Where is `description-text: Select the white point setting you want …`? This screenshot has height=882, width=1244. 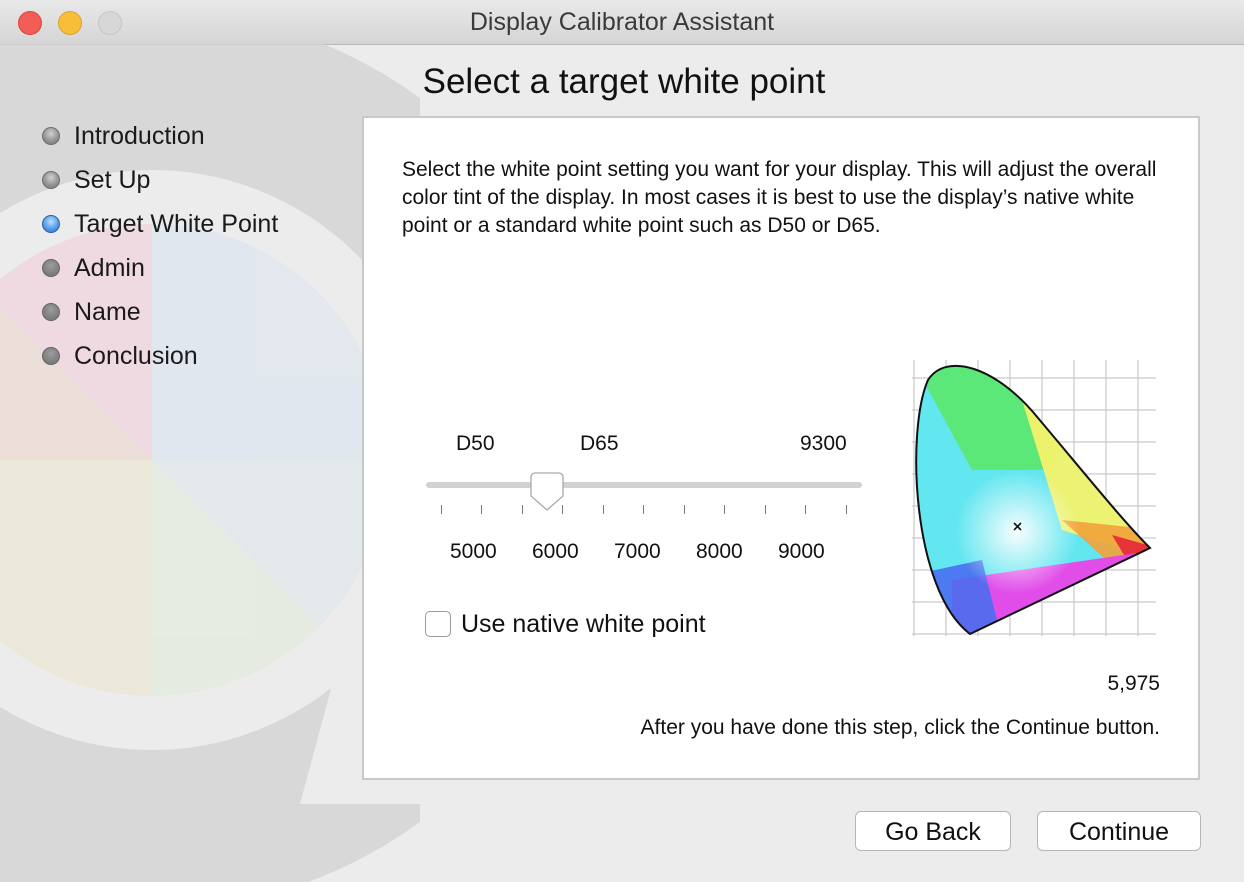
description-text: Select the white point setting you want … is located at coordinates (779, 197).